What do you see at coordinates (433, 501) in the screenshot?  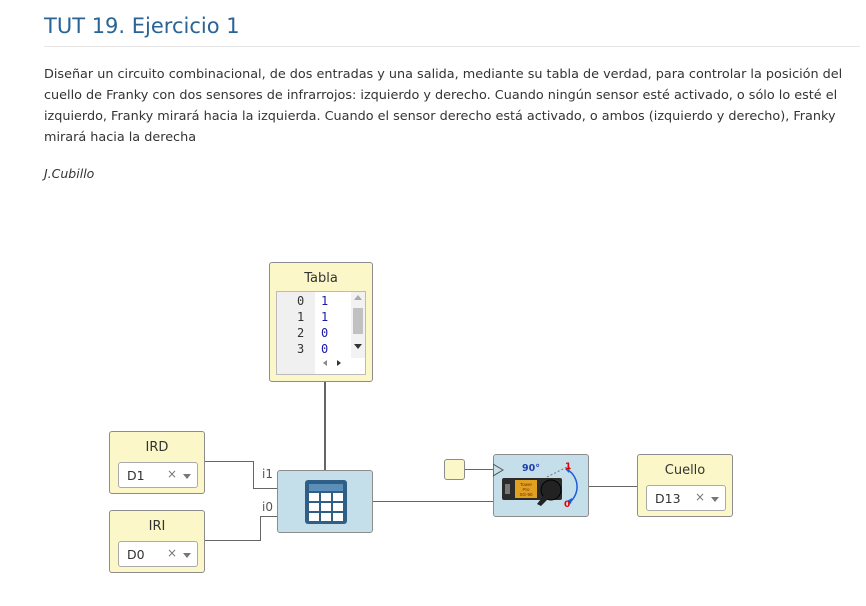 I see `wire-table-to-servo` at bounding box center [433, 501].